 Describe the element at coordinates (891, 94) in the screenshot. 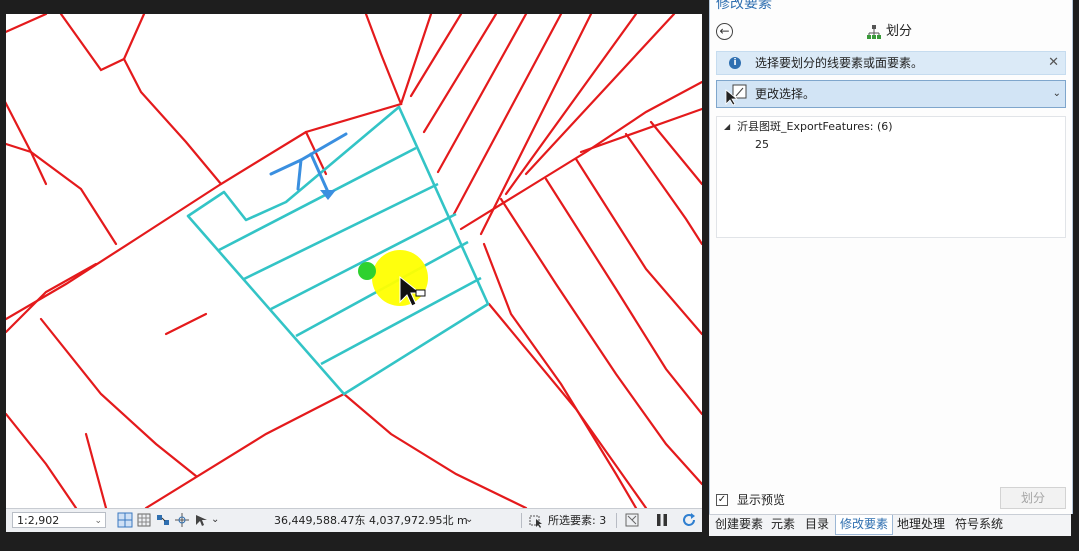

I see `change-selection-dropdown: 更改选择。 ⌄` at that location.